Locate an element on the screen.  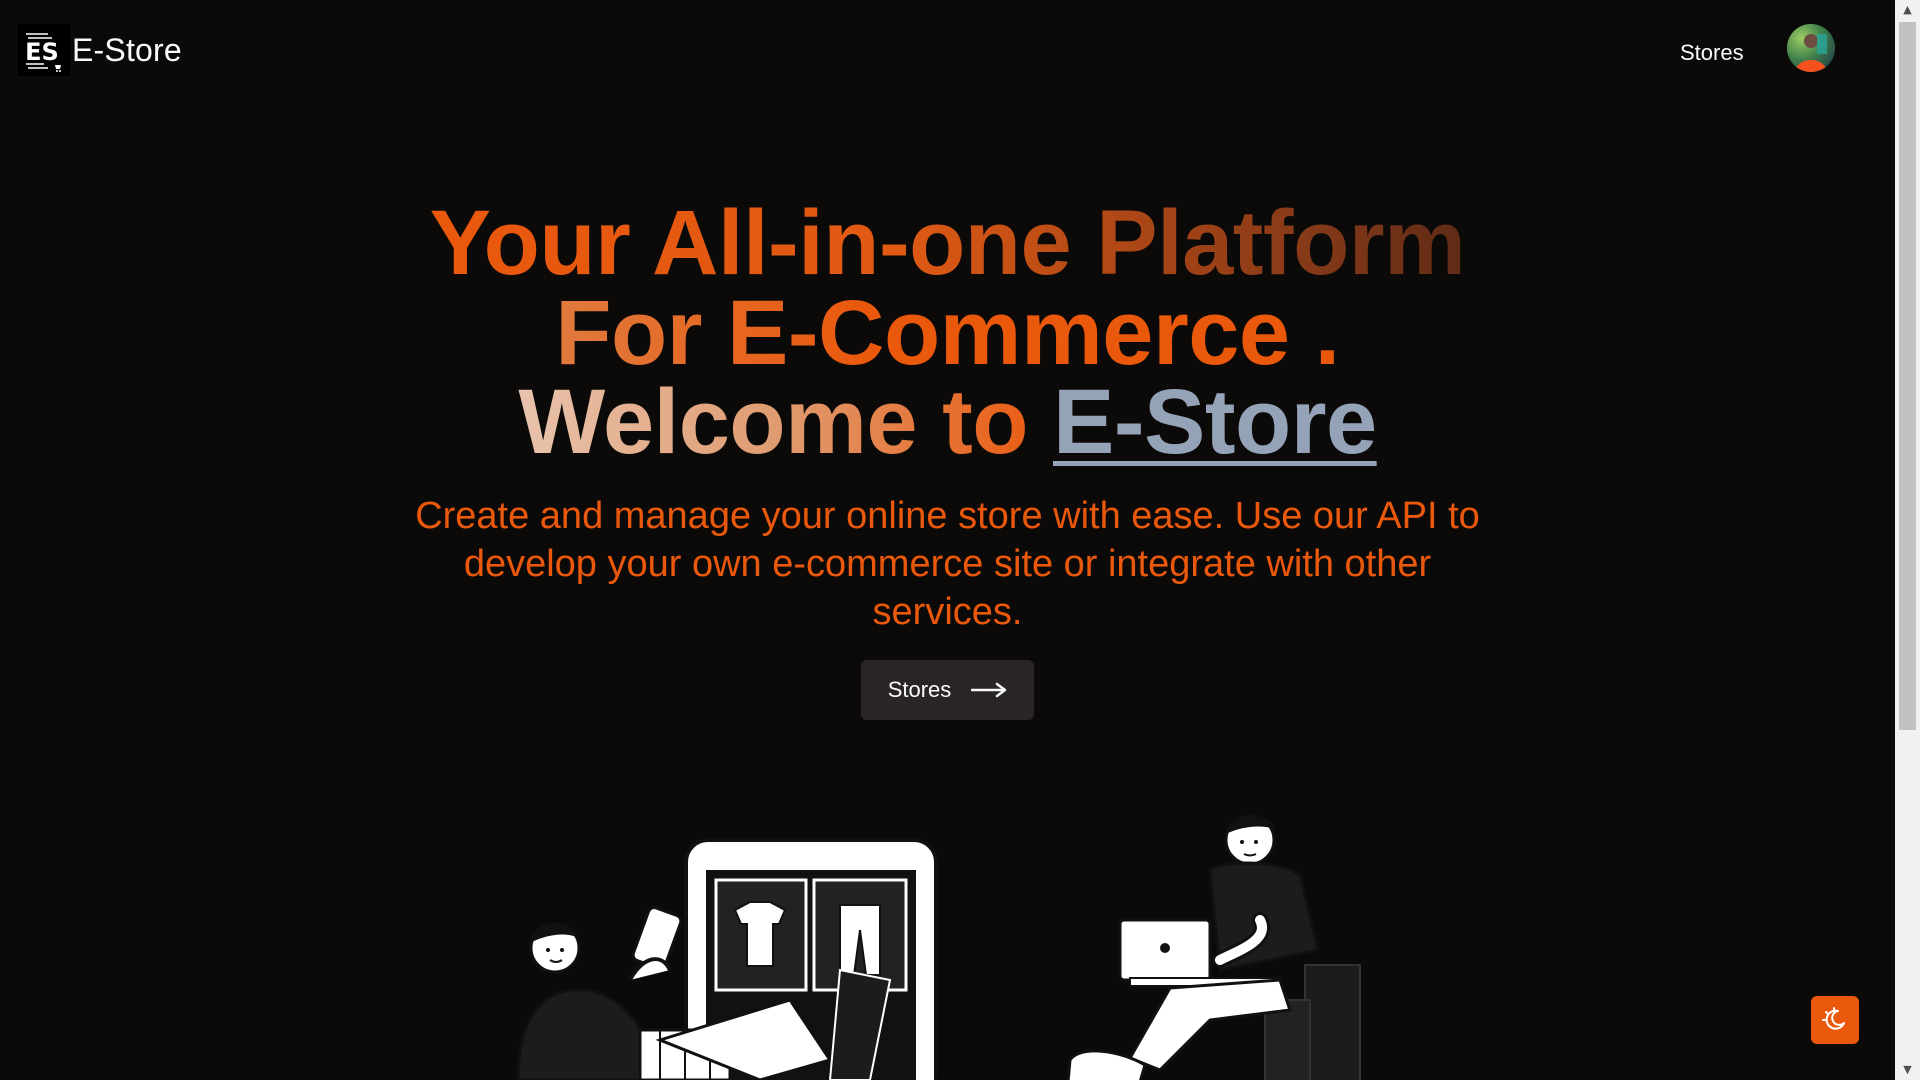
laptop-illustration is located at coordinates (1213, 947).